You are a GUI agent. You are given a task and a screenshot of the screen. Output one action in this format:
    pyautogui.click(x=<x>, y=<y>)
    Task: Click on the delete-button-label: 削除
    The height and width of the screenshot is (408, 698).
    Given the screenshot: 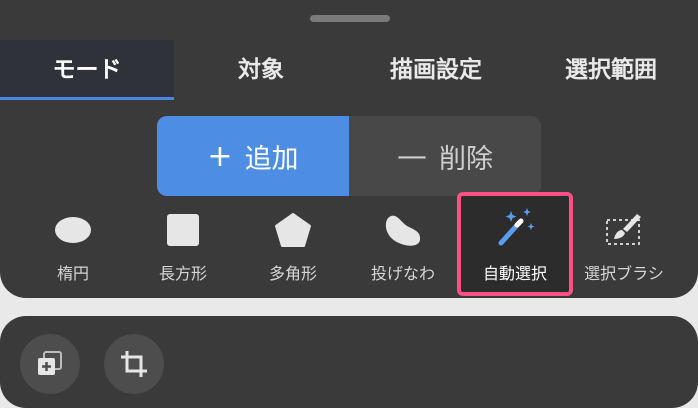 What is the action you would take?
    pyautogui.click(x=466, y=159)
    